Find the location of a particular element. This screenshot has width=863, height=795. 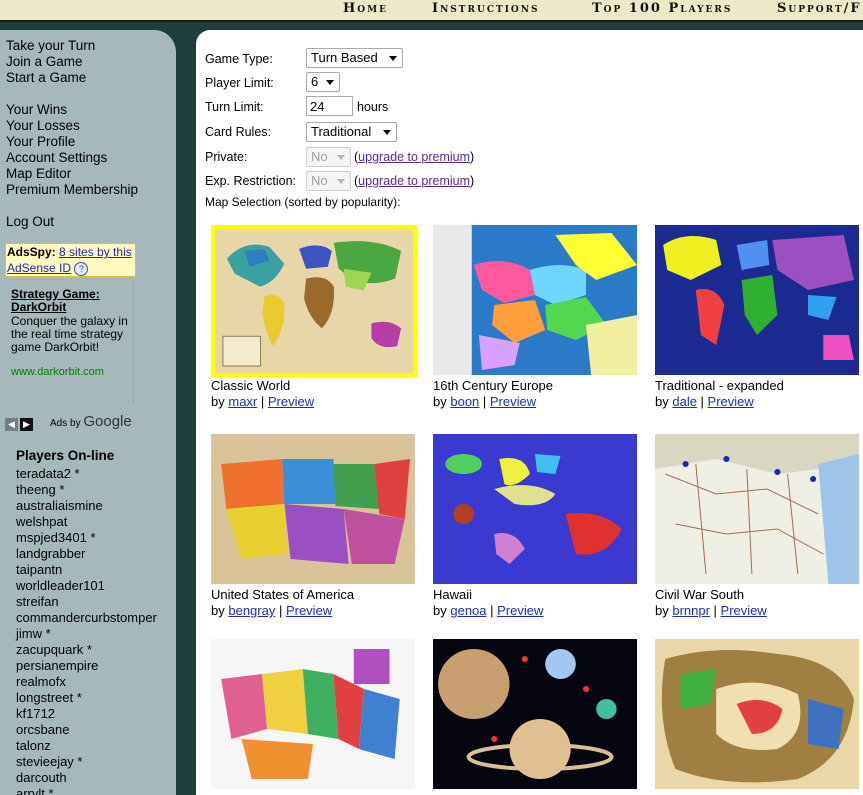

map-thumbnail-traditional-expanded is located at coordinates (757, 300).